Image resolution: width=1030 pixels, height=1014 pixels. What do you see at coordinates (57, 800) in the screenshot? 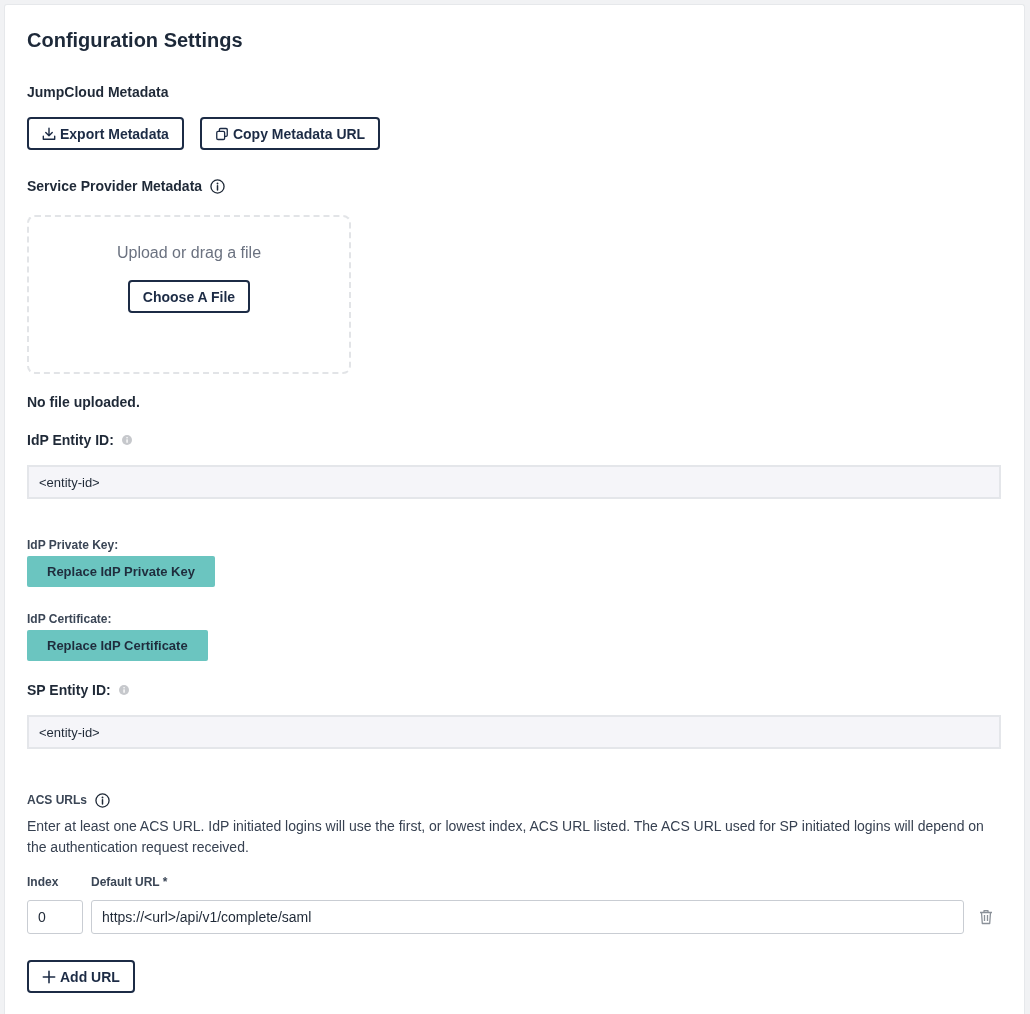
I see `section-label: ACS URLs` at bounding box center [57, 800].